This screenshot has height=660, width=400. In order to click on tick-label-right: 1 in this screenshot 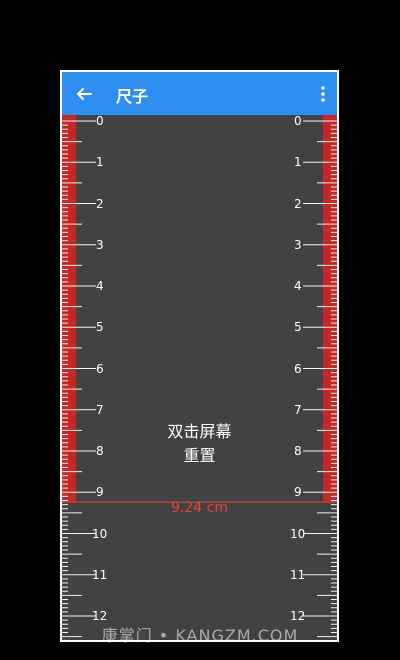, I will do `click(298, 162)`.